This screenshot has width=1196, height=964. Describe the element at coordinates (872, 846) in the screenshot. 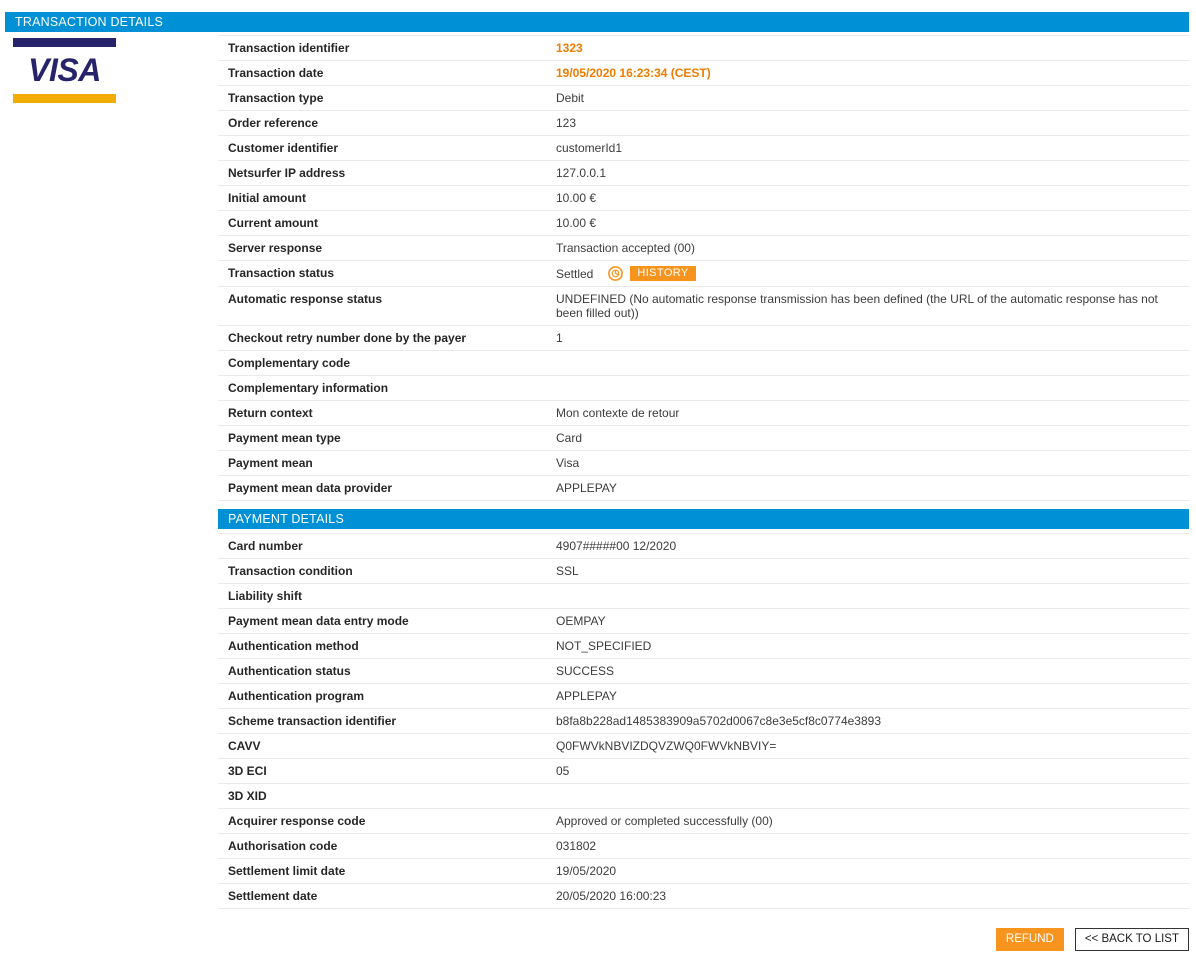

I see `row-value: 031802` at that location.